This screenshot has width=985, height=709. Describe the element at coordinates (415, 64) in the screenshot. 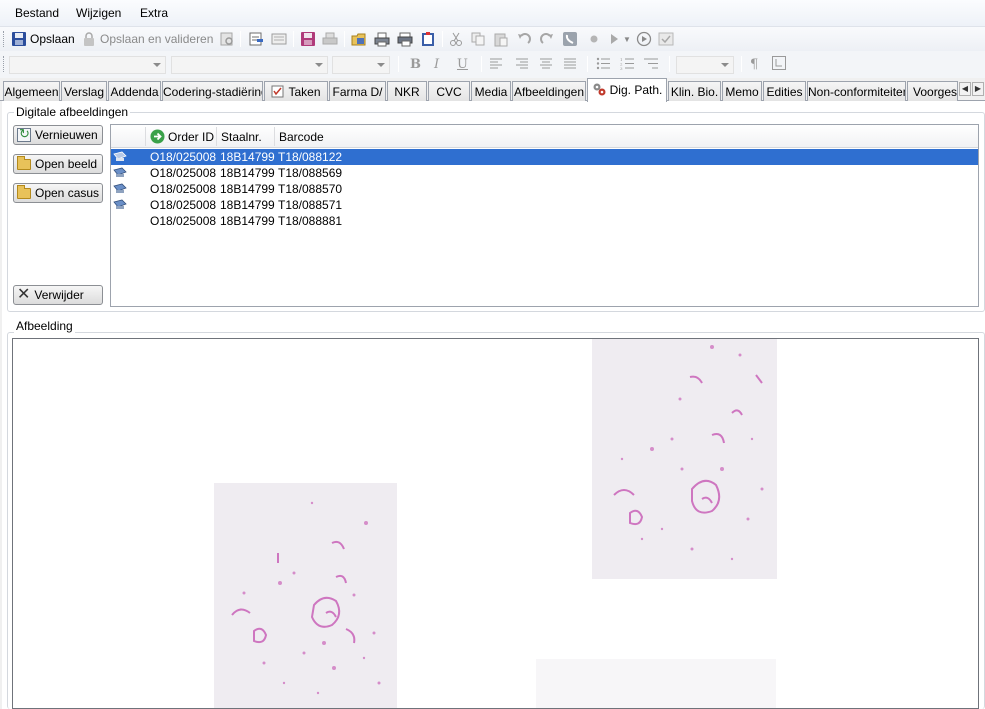

I see `bold-icon: B` at that location.